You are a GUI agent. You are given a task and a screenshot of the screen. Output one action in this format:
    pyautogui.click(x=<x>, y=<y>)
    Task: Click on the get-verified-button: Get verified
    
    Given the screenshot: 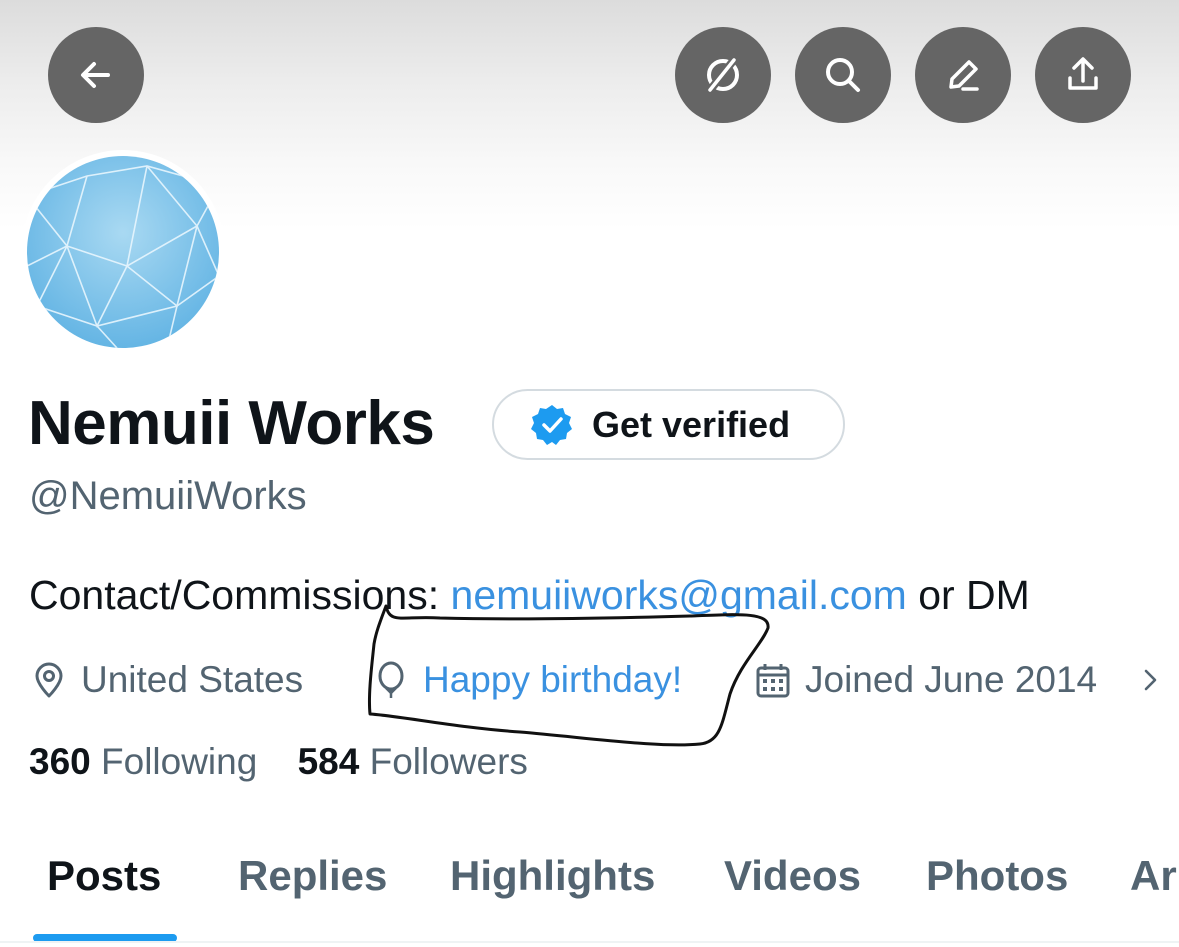 What is the action you would take?
    pyautogui.click(x=668, y=424)
    